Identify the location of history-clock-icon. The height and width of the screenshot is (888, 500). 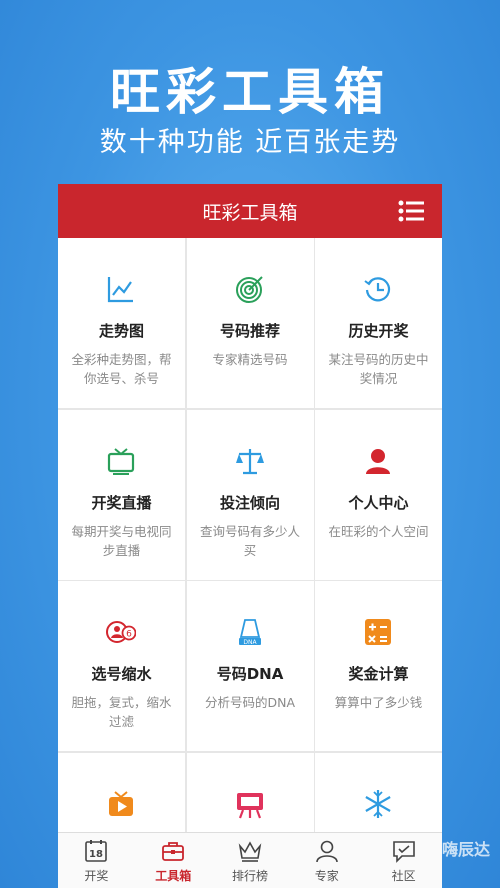
(377, 289).